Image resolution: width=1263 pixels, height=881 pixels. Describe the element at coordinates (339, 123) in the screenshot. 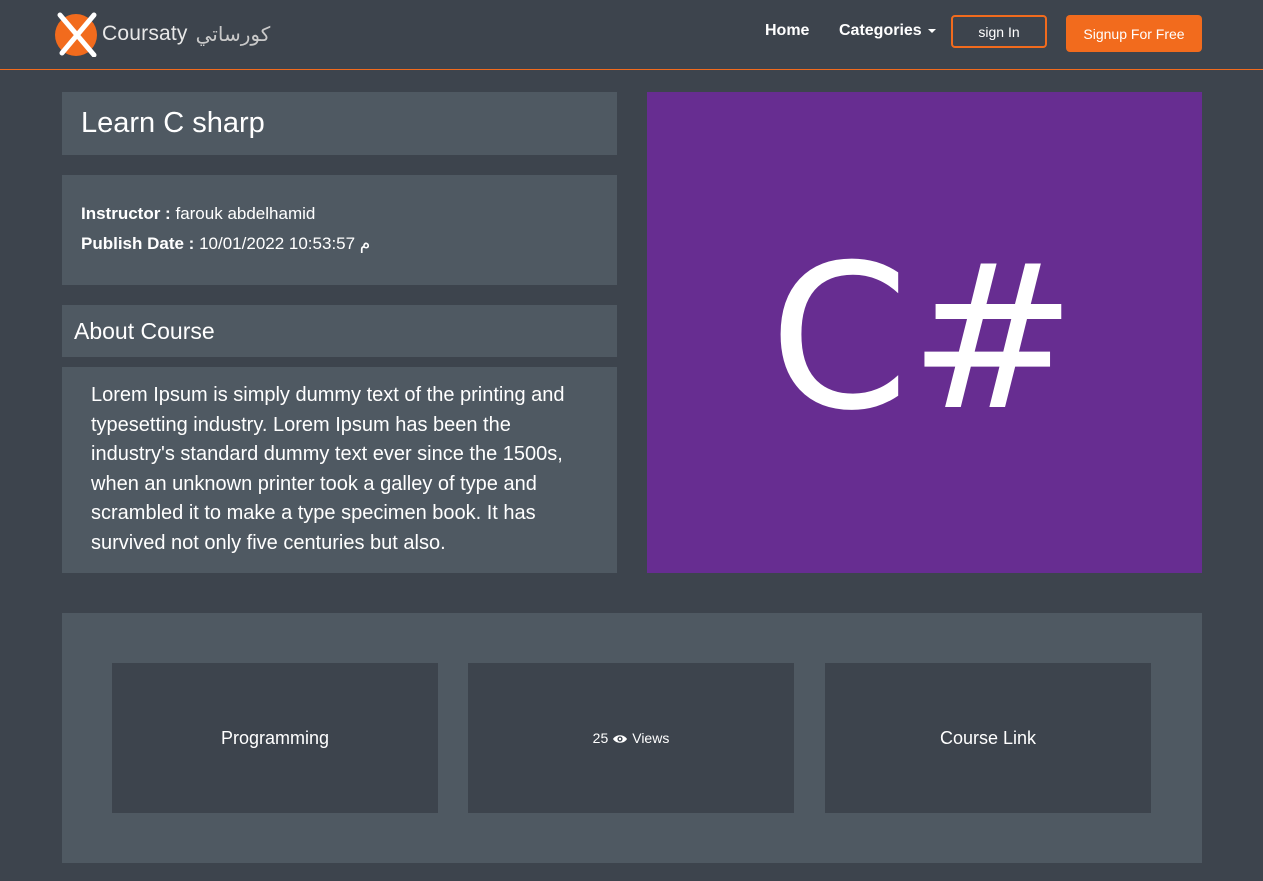

I see `course-title-panel: Learn C sharp` at that location.